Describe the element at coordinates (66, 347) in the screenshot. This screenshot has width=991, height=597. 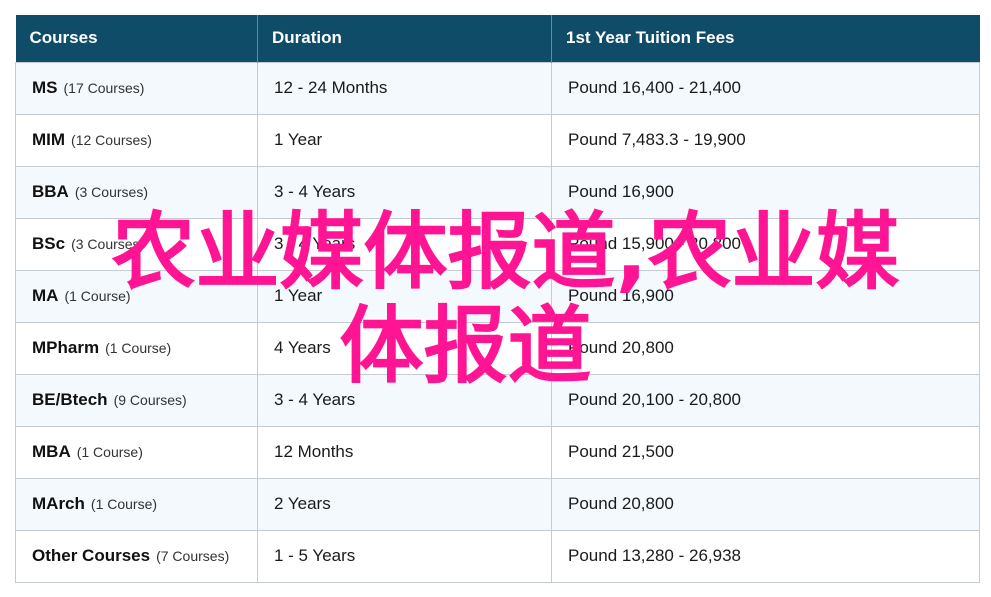
I see `course-name: MPharm` at that location.